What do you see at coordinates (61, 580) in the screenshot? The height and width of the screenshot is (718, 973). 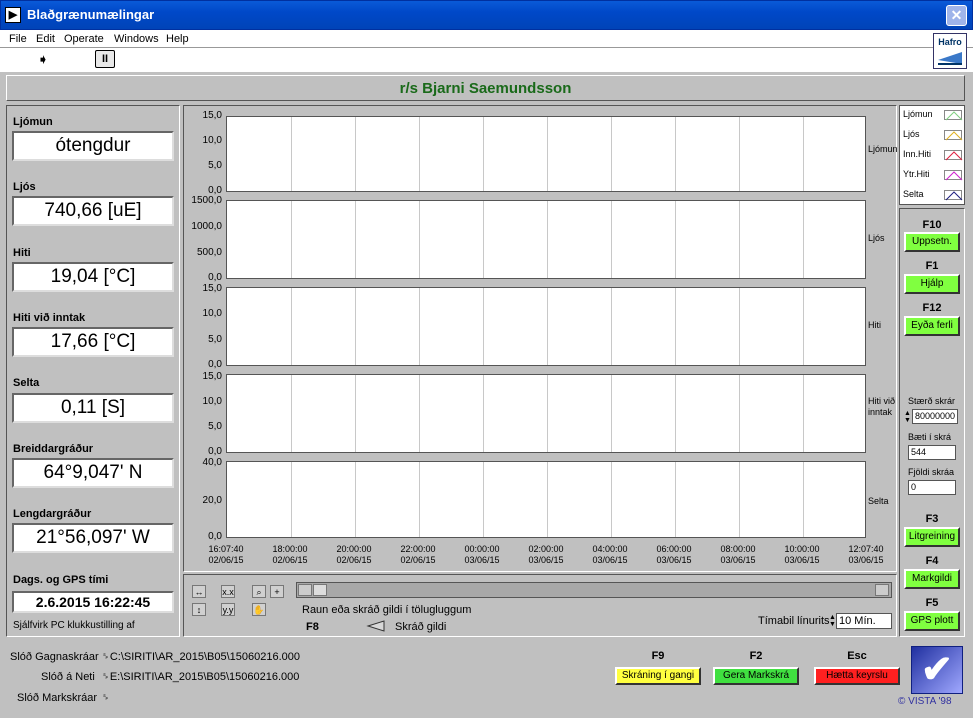 I see `gps-time-label: Dags. og GPS tími` at bounding box center [61, 580].